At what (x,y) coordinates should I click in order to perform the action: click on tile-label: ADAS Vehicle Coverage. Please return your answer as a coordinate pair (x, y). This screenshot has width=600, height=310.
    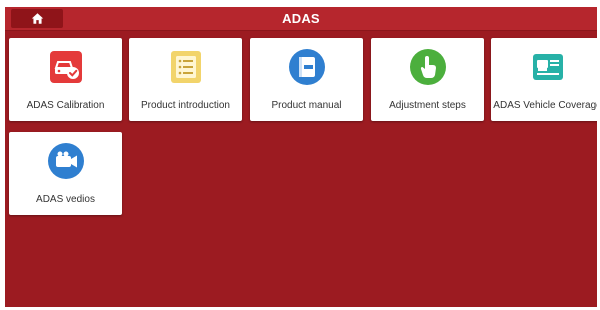
    Looking at the image, I should click on (545, 105).